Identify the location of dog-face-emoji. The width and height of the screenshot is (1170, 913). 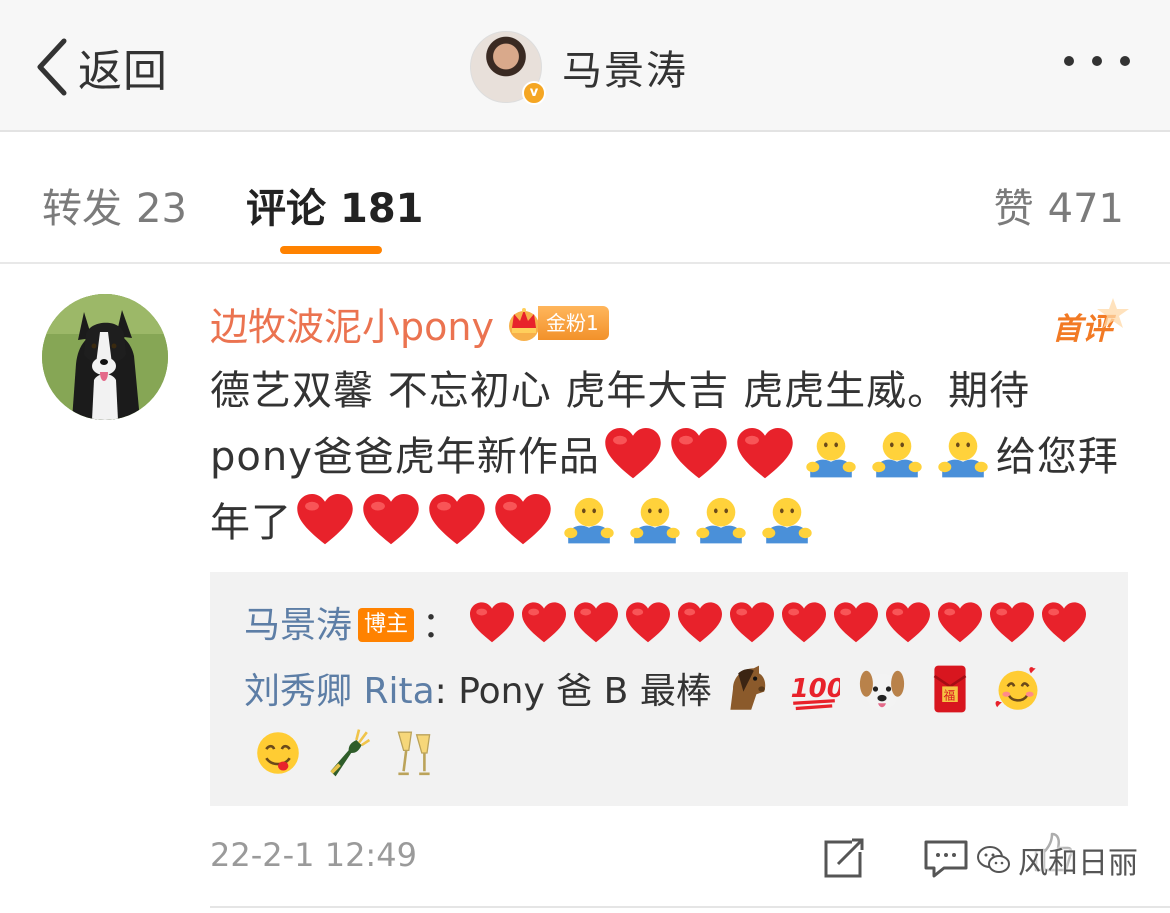
(882, 689).